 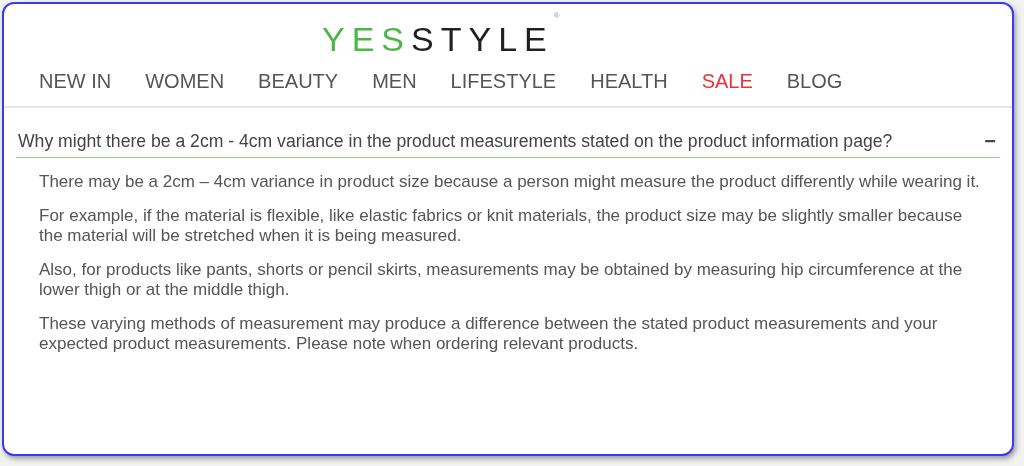 What do you see at coordinates (489, 334) in the screenshot?
I see `answer-paragraph: These varying methods of measurement may produce a difference between the stated product measurements and your expected product measurements. Please note when ordering relevant products.` at bounding box center [489, 334].